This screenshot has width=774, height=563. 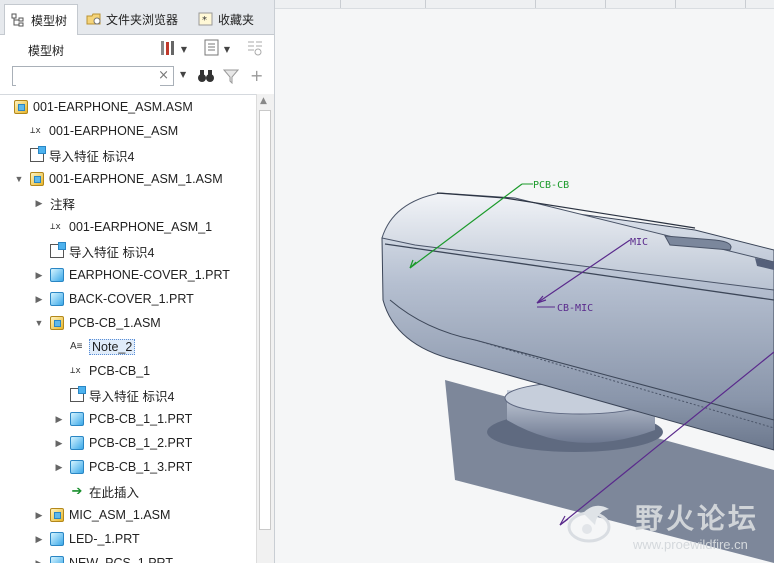 I want to click on tree-item-label: 001-EARPHONE_ASM.ASM, so click(x=113, y=107).